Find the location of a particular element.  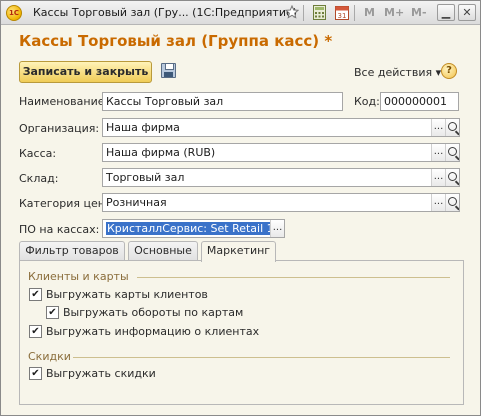

memory-m-button: M is located at coordinates (369, 12).